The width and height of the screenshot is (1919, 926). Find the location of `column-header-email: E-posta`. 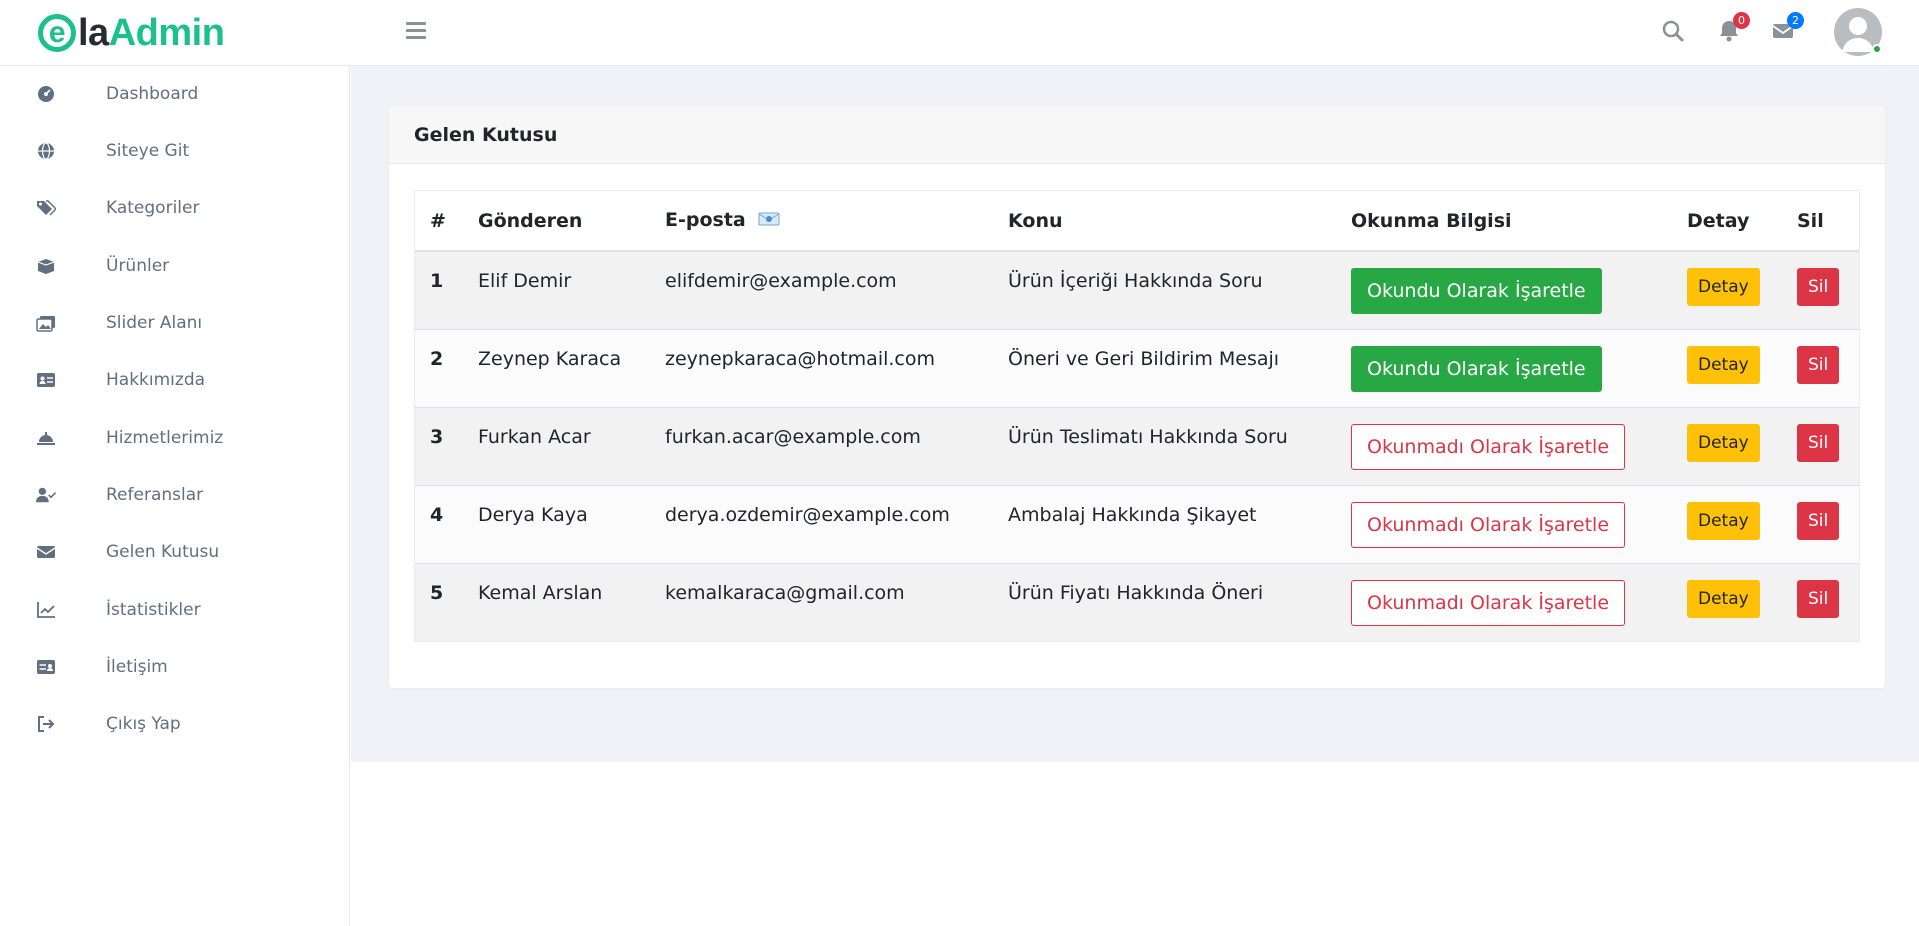

column-header-email: E-posta is located at coordinates (821, 221).